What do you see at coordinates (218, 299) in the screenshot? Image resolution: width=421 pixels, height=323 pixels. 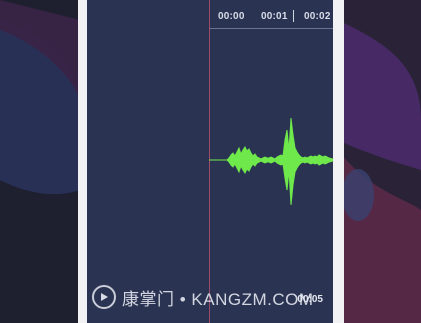 I see `watermark-text: 康掌门 • KANGZM.COM` at bounding box center [218, 299].